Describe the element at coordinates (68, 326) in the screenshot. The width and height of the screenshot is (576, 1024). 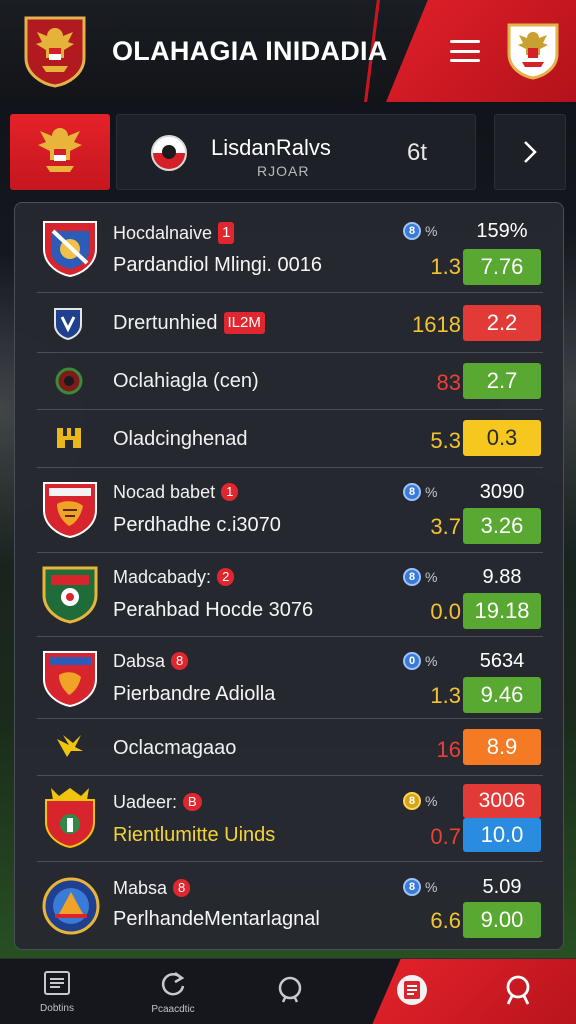
I see `shield-blue-icon` at that location.